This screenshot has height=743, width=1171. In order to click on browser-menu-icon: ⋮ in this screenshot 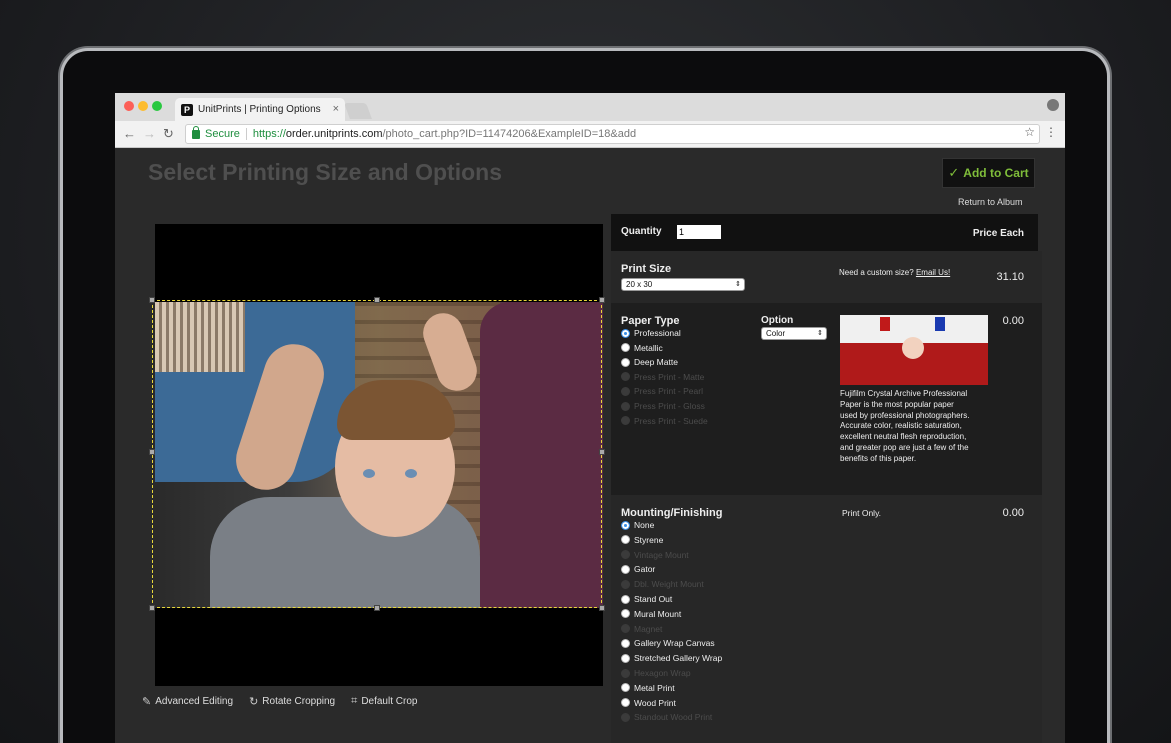, I will do `click(1051, 132)`.